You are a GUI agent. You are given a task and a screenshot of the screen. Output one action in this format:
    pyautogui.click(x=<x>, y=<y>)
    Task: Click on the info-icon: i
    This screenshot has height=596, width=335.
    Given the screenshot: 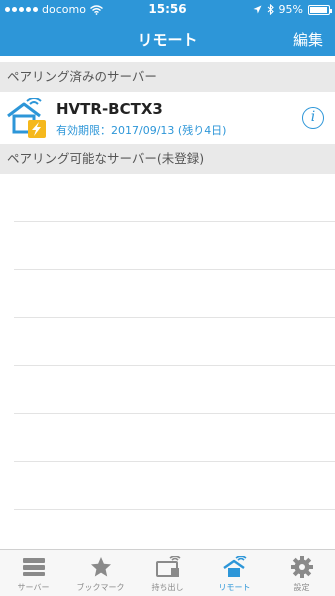 What is the action you would take?
    pyautogui.click(x=313, y=117)
    